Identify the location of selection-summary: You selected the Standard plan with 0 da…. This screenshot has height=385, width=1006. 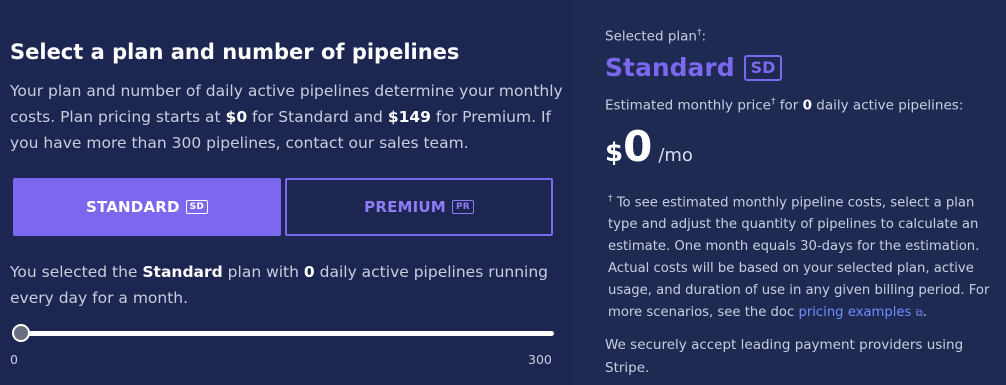
(279, 285).